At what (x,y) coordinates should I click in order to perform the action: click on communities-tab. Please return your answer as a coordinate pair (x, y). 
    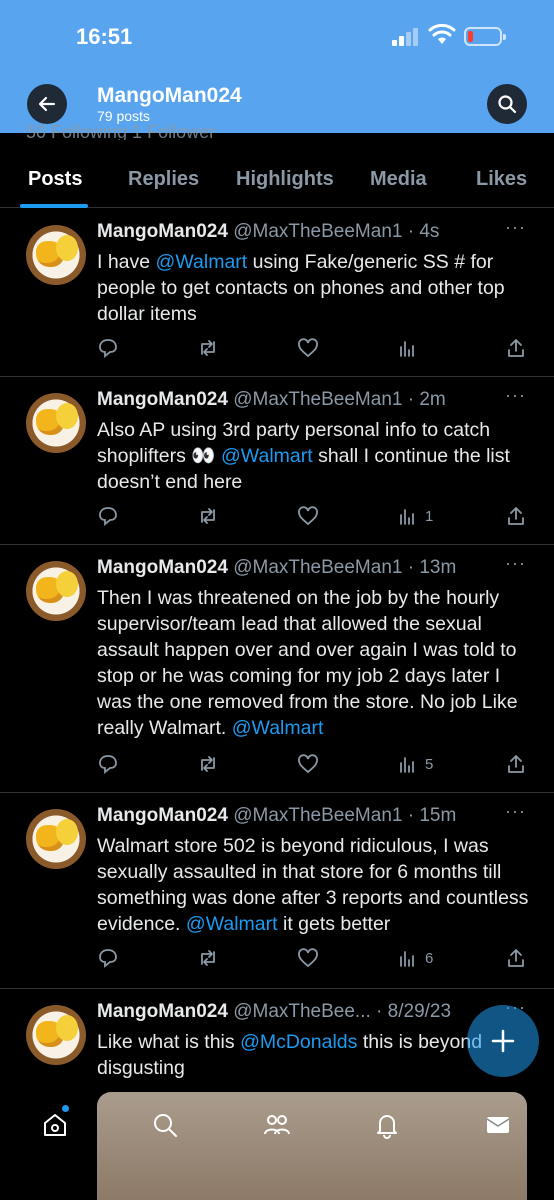
    Looking at the image, I should click on (277, 1125).